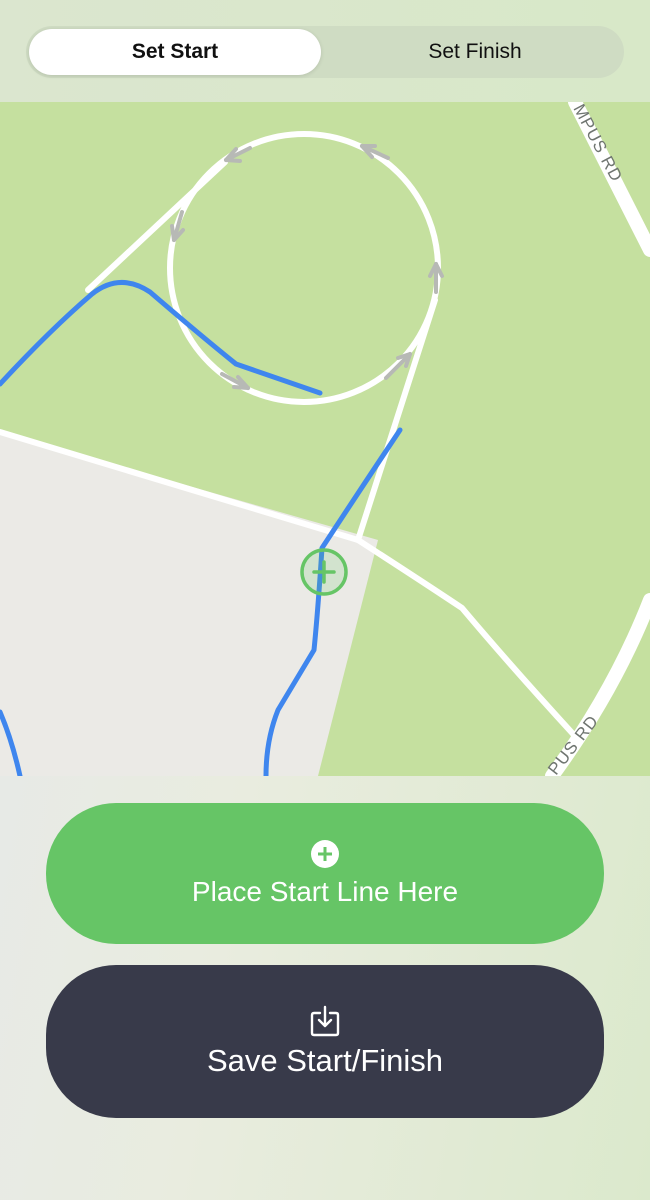  What do you see at coordinates (466, 637) in the screenshot?
I see `path-southeast` at bounding box center [466, 637].